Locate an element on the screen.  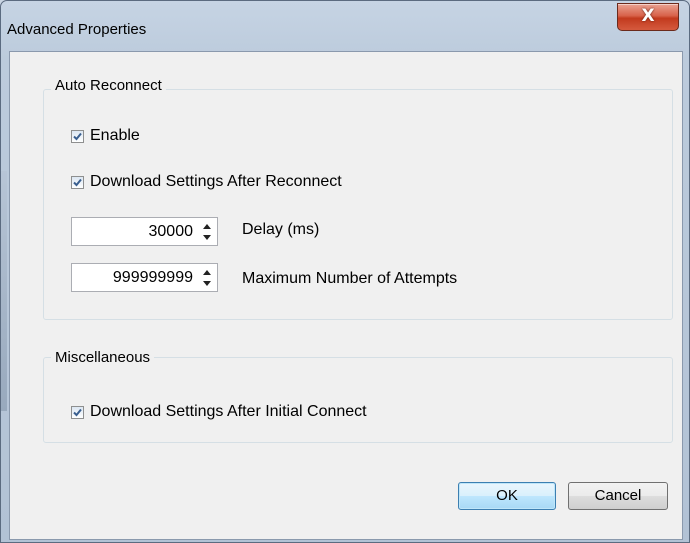
enable-checkbox-row: Enable is located at coordinates (105, 136).